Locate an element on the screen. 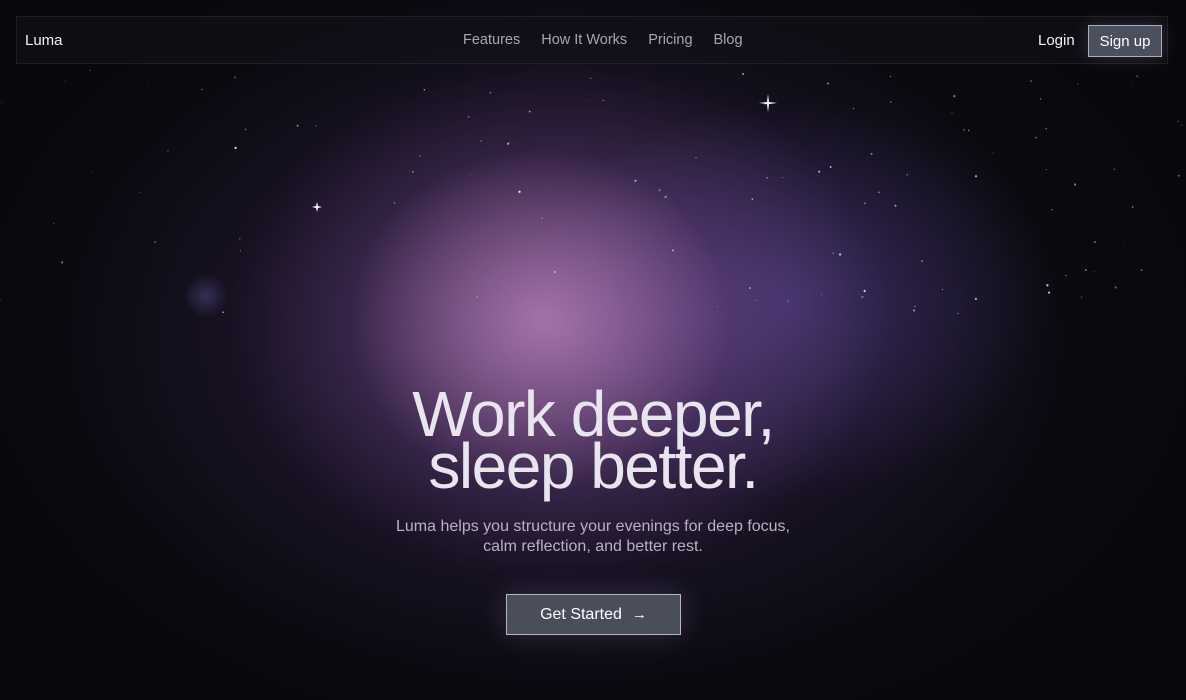  brand-logo: Luma is located at coordinates (44, 40).